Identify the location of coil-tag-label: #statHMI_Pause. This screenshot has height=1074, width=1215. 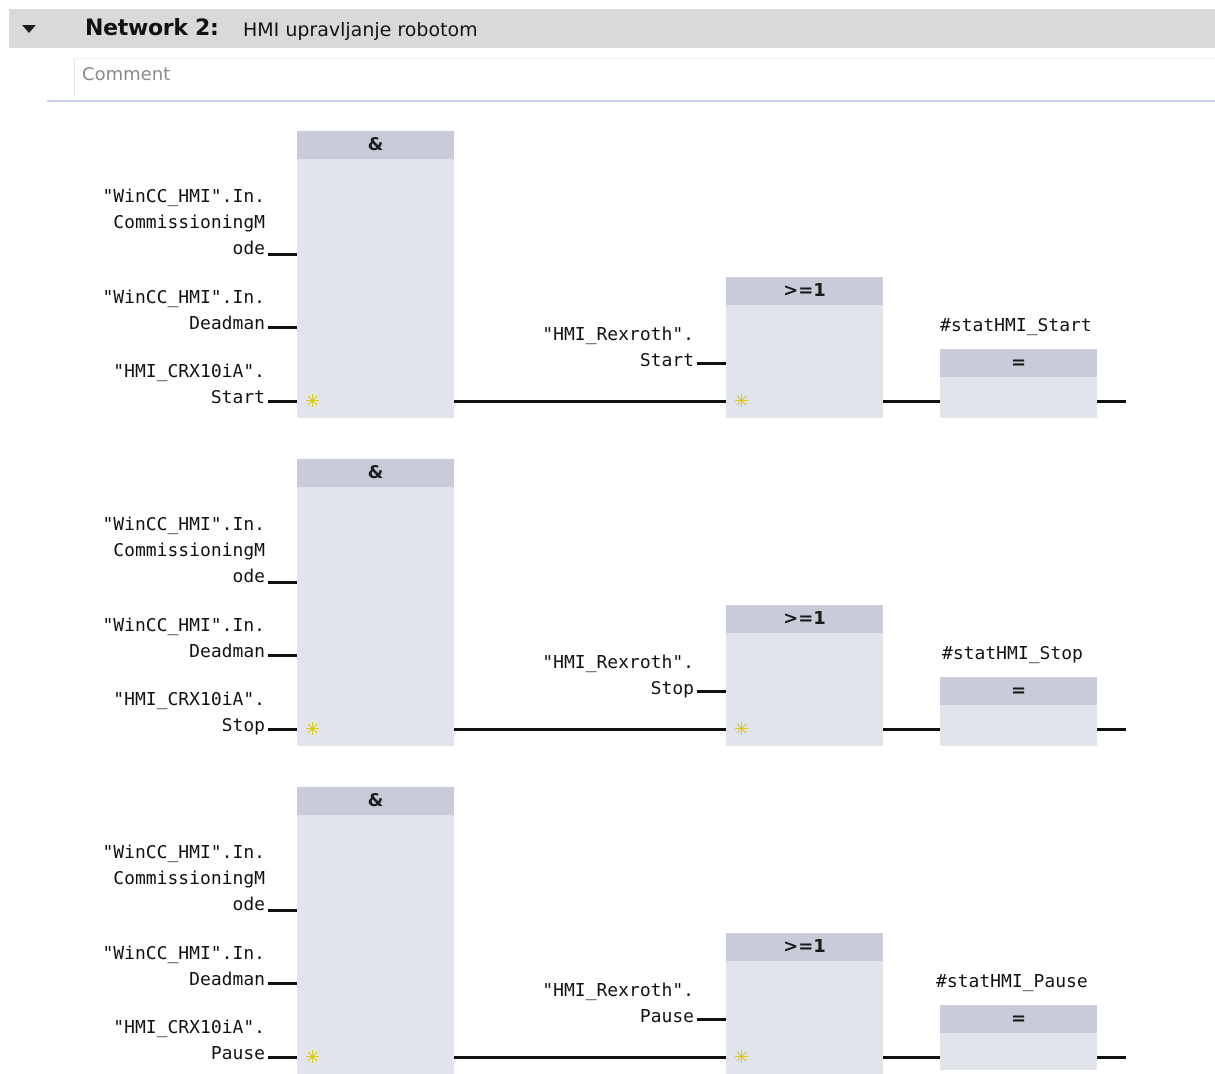
(1012, 981).